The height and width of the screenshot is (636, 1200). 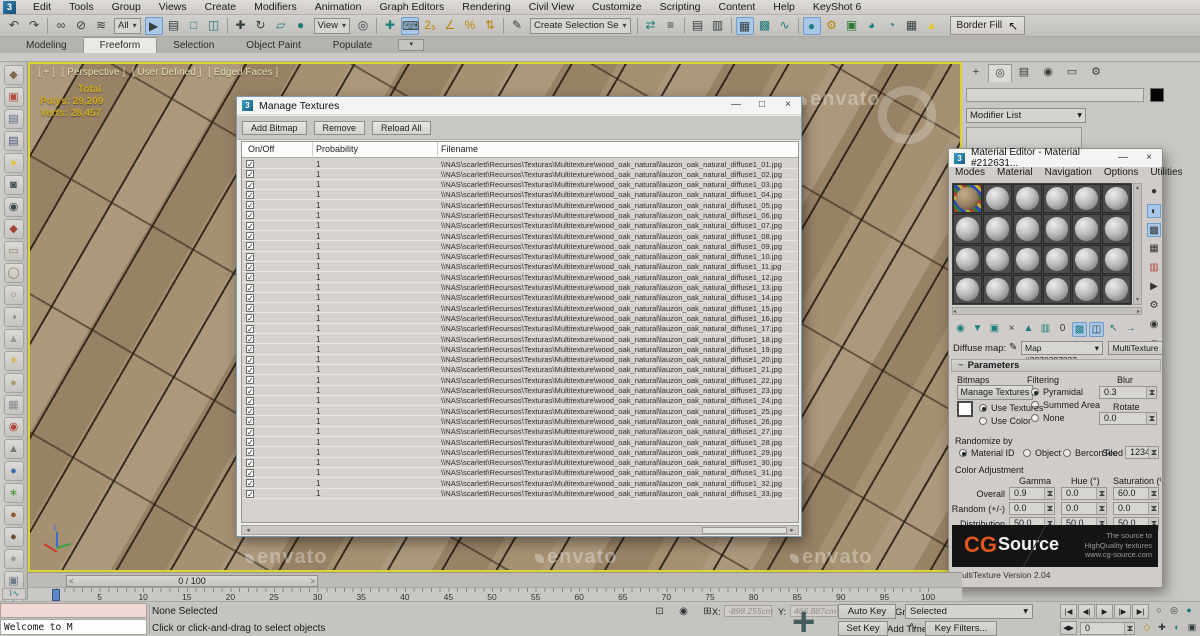 I want to click on radio-use-color: Use Color, so click(x=1005, y=421).